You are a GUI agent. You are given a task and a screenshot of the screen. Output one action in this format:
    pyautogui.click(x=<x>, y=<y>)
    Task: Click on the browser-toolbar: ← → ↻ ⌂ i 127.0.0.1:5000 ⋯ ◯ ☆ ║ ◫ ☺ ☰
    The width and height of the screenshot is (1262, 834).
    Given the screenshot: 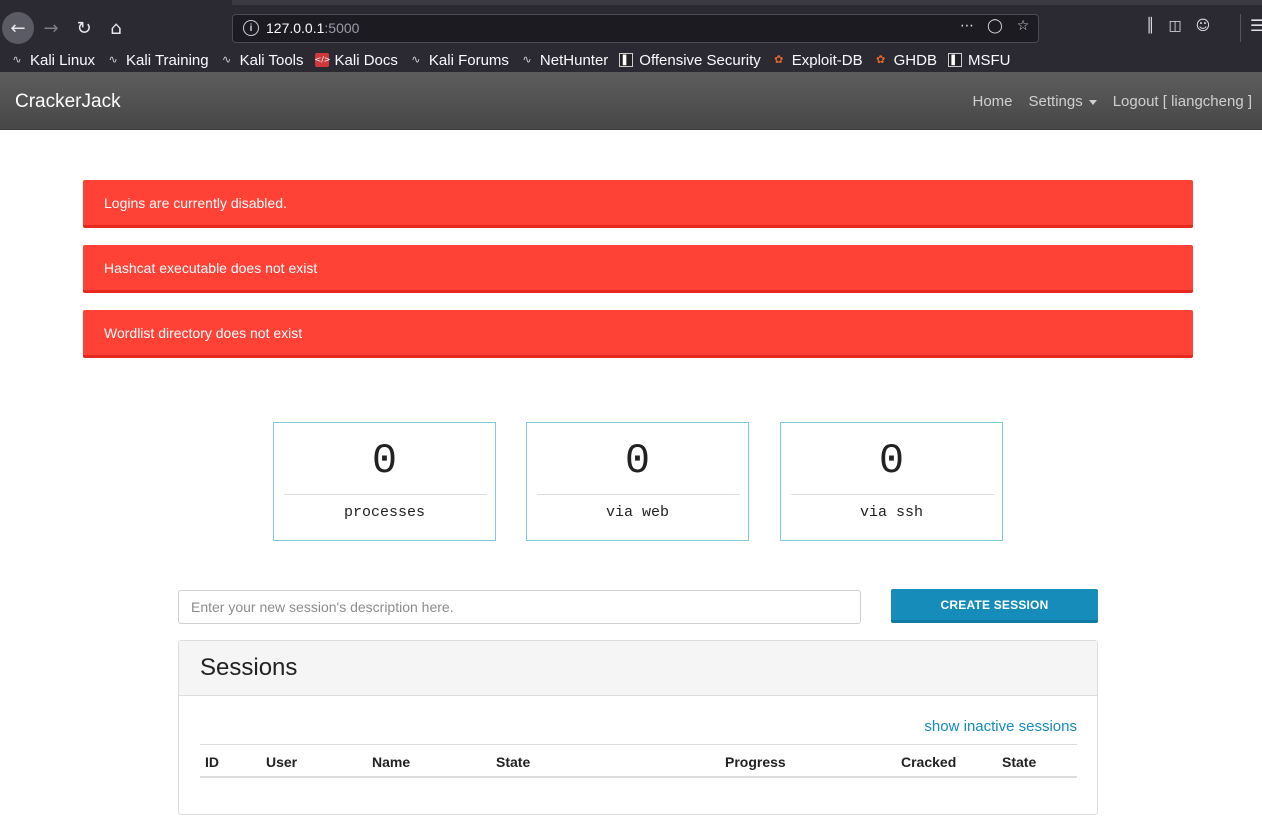 What is the action you would take?
    pyautogui.click(x=631, y=24)
    